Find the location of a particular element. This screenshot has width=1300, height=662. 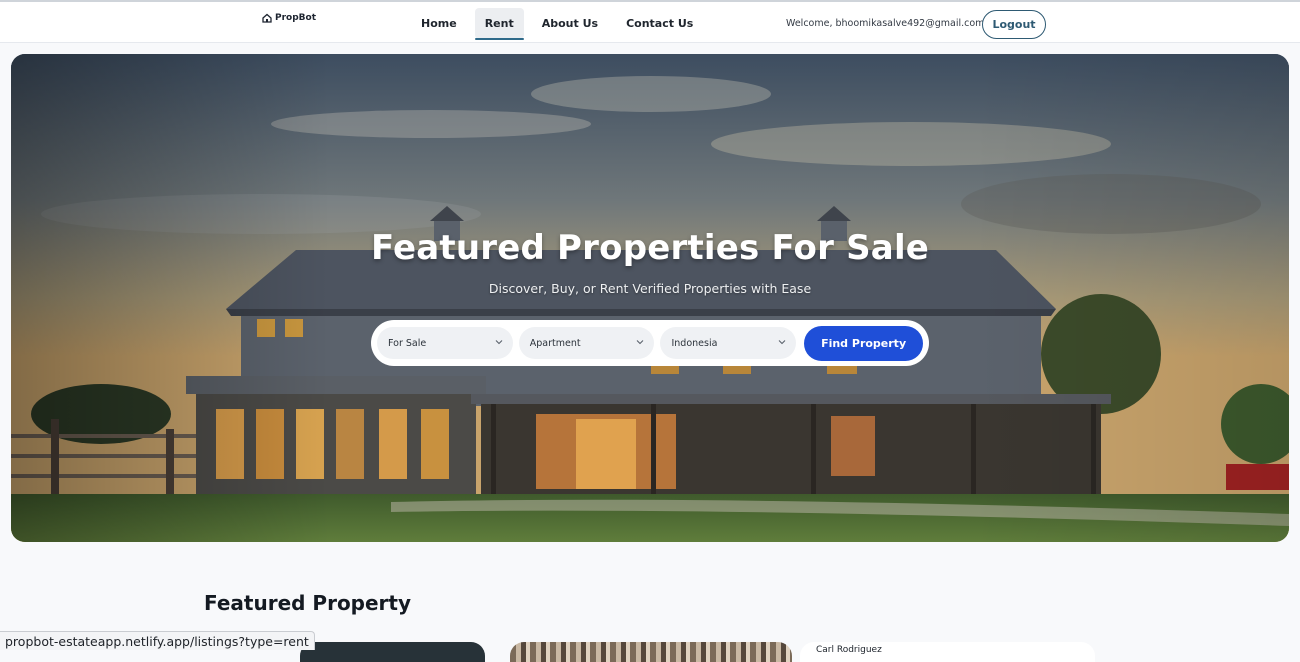

logout-button: Logout is located at coordinates (1014, 24).